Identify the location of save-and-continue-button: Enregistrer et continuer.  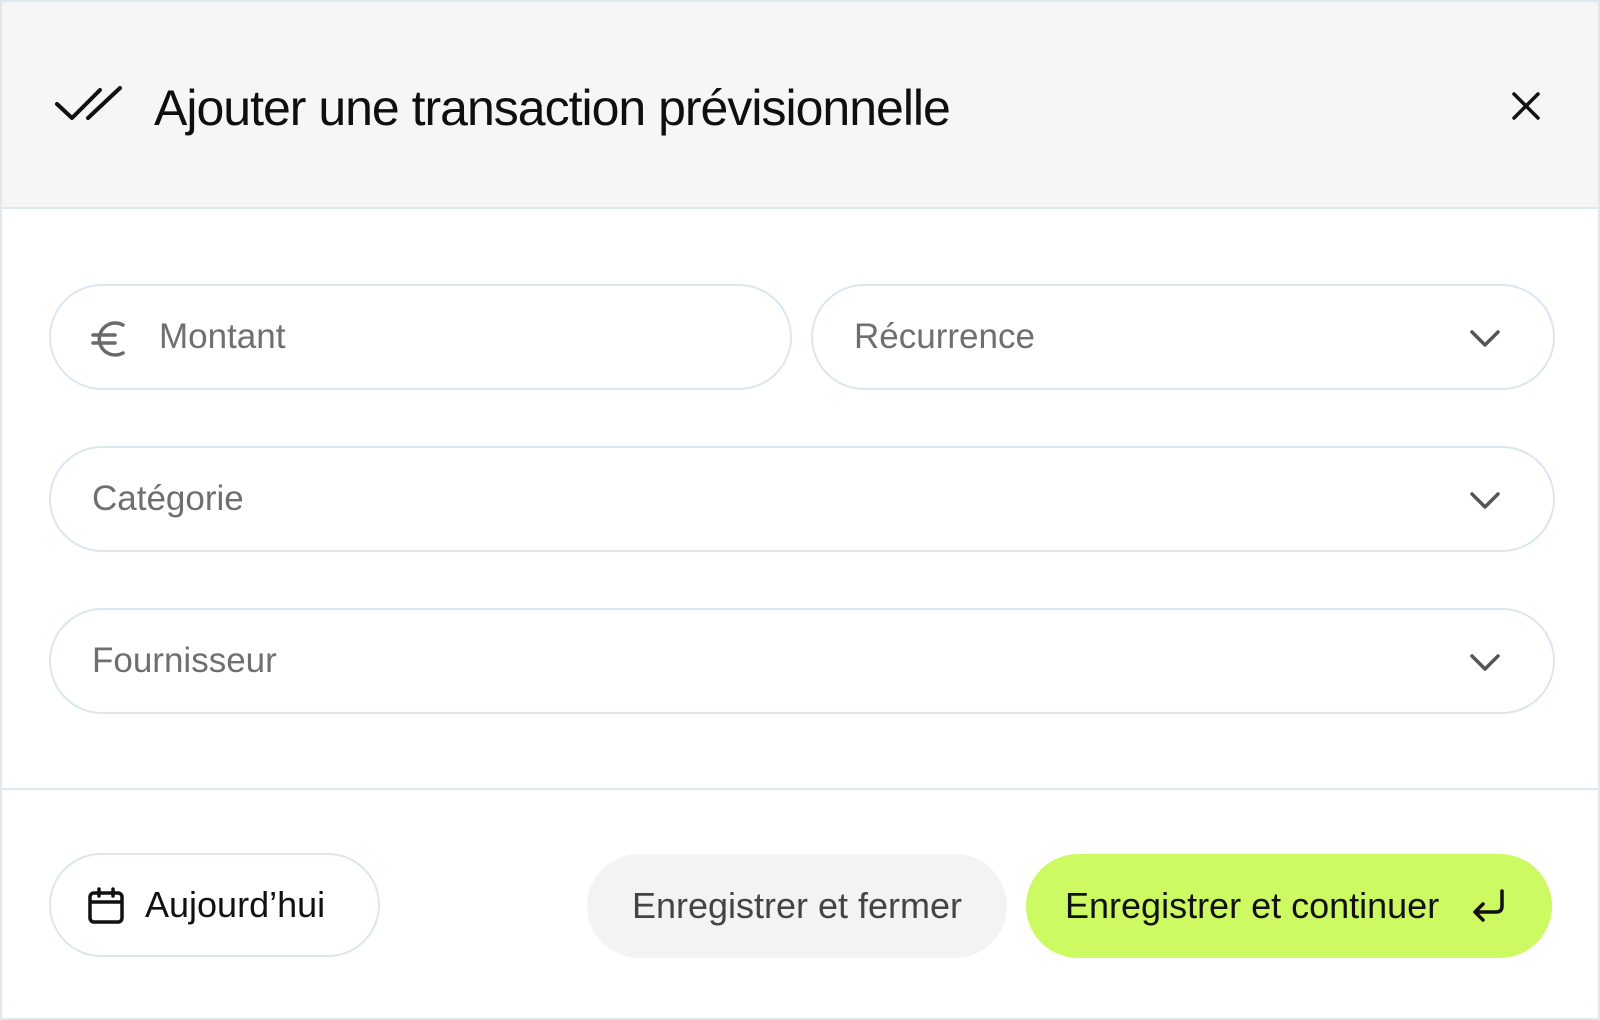
(1289, 906).